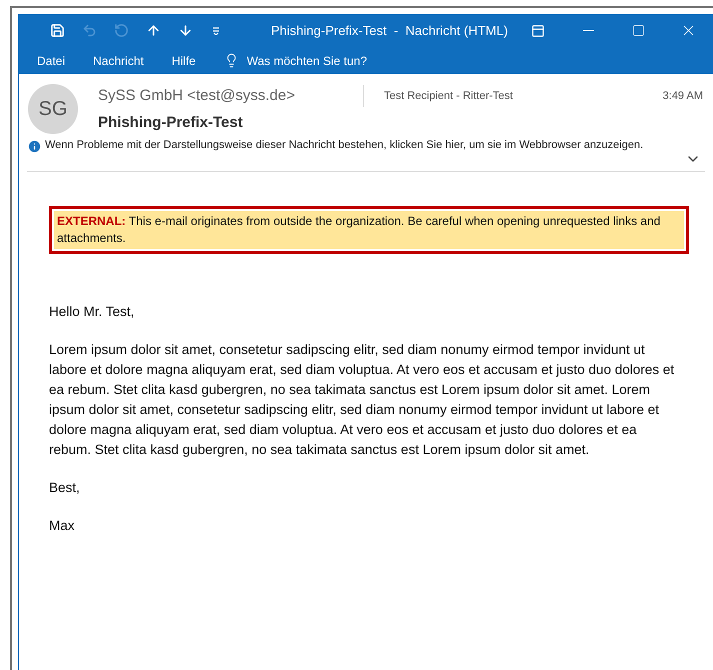  What do you see at coordinates (638, 30) in the screenshot?
I see `maximize-icon` at bounding box center [638, 30].